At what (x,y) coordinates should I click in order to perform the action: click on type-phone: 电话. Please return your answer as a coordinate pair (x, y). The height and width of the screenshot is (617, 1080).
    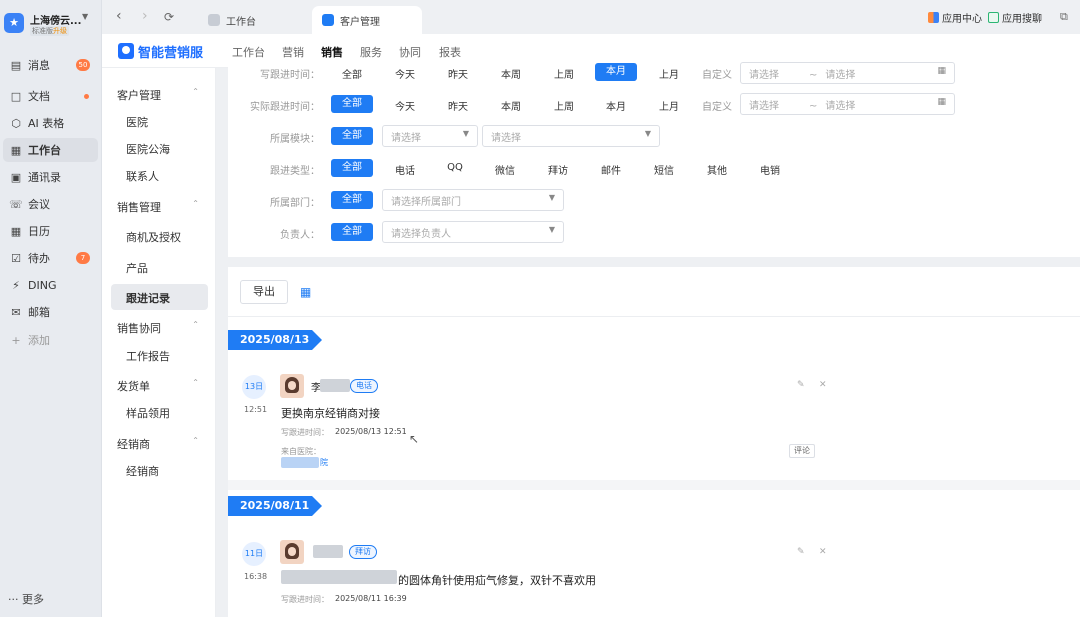
    Looking at the image, I should click on (405, 169).